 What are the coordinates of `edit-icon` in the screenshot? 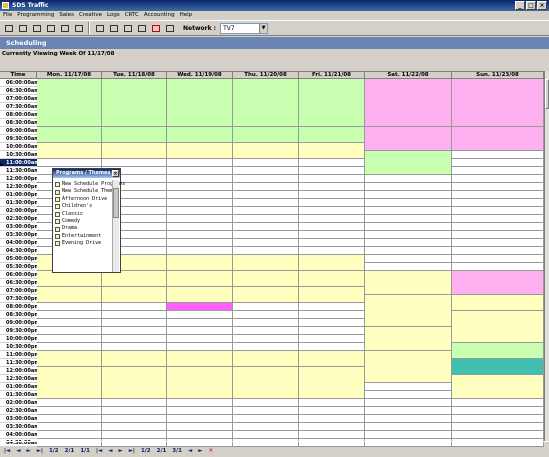 It's located at (99, 28).